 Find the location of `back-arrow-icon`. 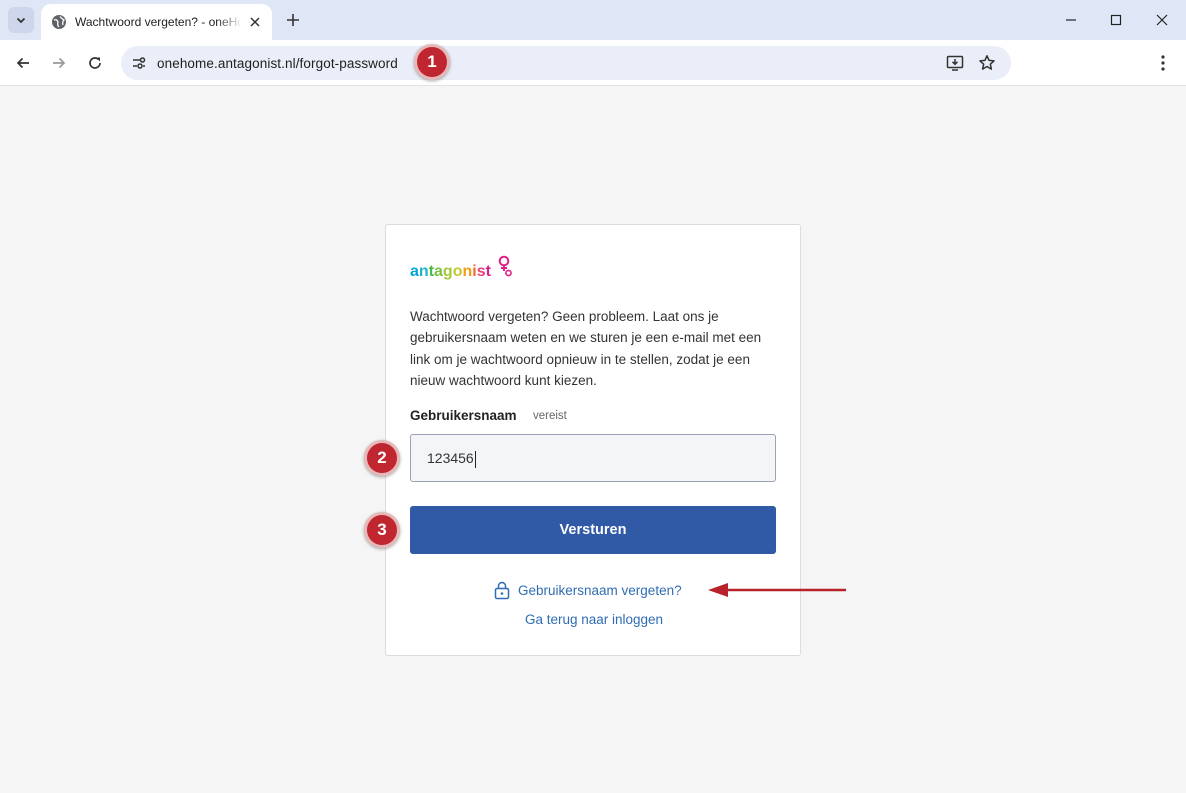

back-arrow-icon is located at coordinates (23, 63).